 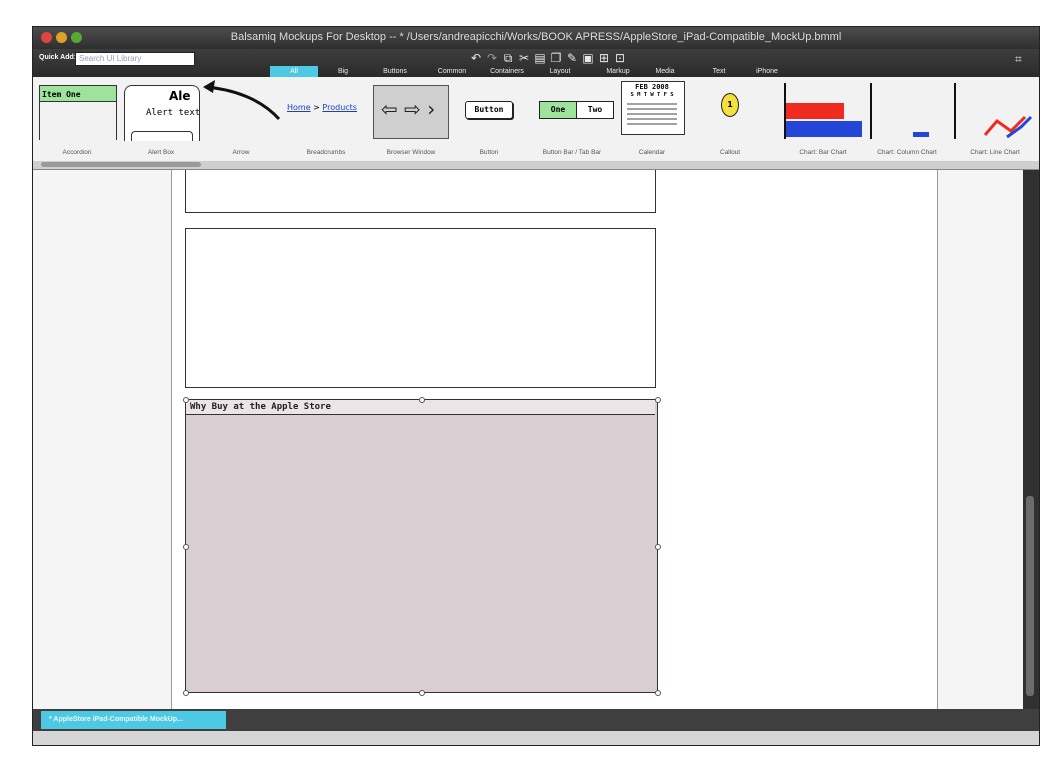 What do you see at coordinates (524, 58) in the screenshot?
I see `cut-icon: ✂` at bounding box center [524, 58].